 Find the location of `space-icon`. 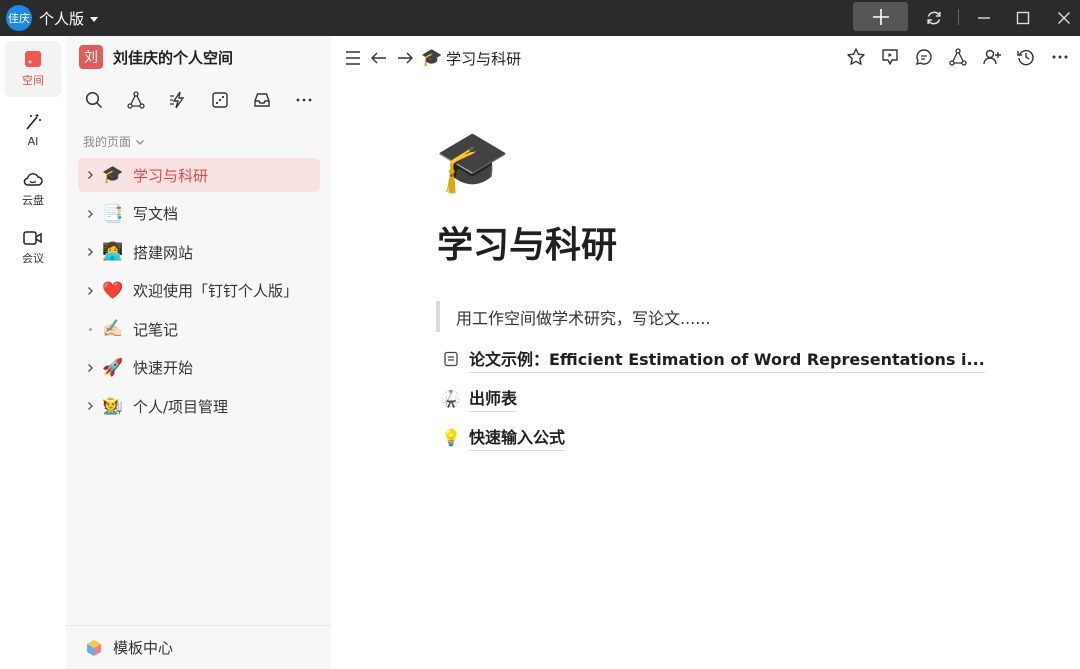

space-icon is located at coordinates (33, 59).